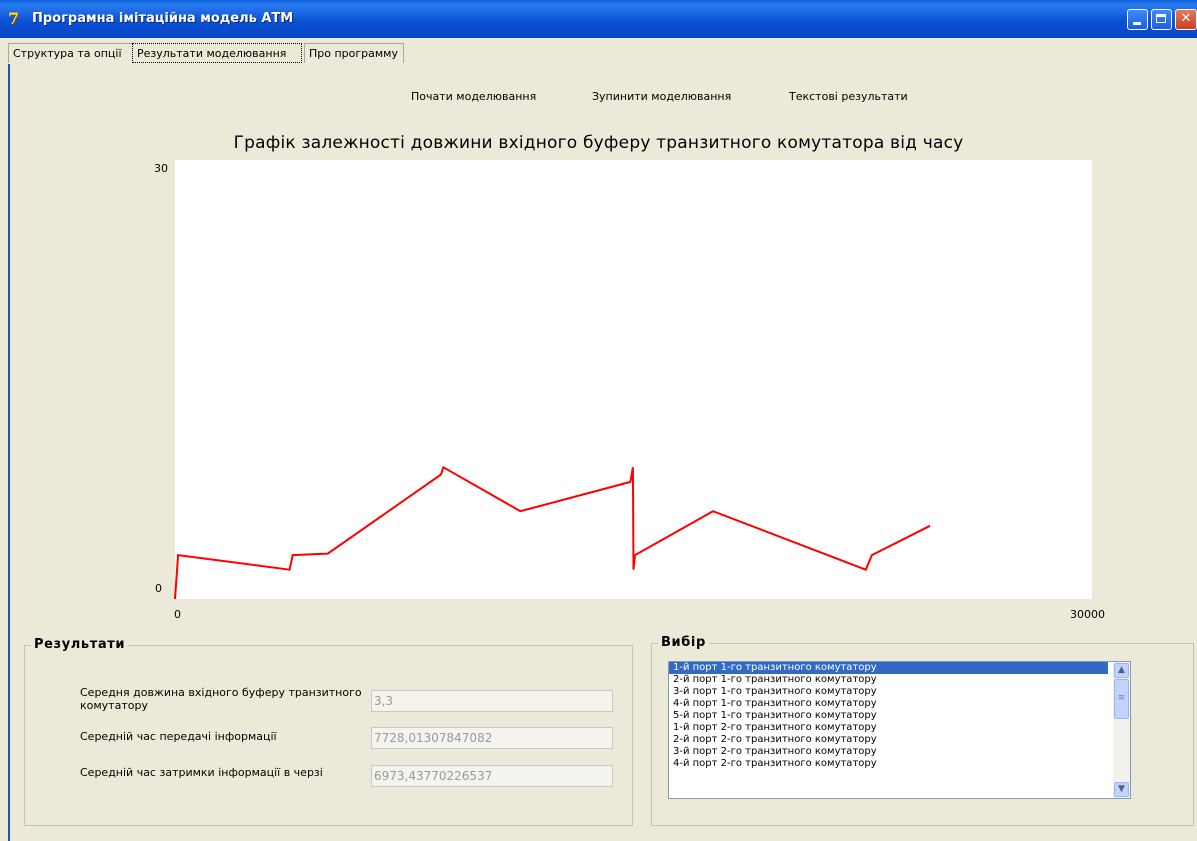 The width and height of the screenshot is (1197, 841). Describe the element at coordinates (163, 18) in the screenshot. I see `window-title: Програмна імітаційна модель АТМ` at that location.